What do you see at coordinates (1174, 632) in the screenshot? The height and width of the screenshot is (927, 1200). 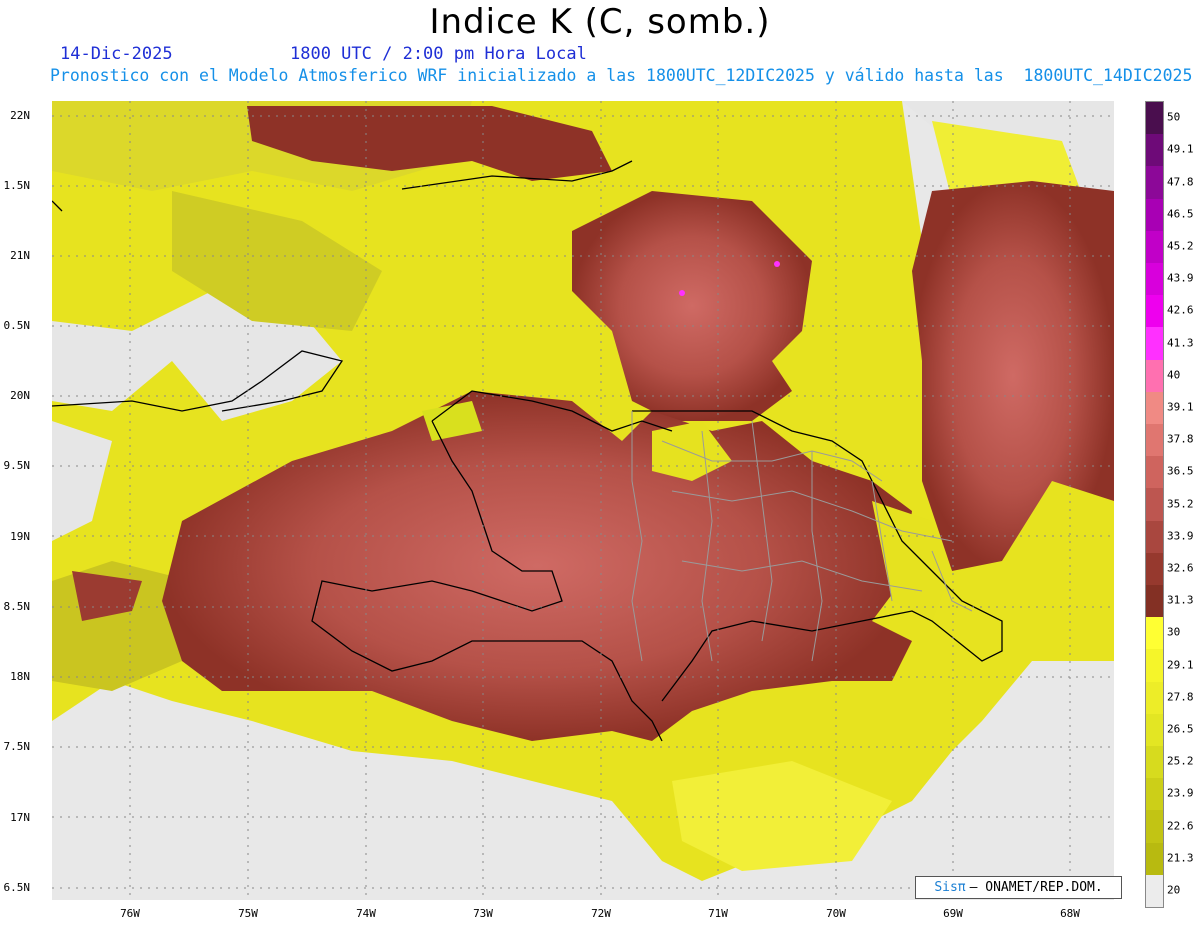 I see `colorbar-label: 30` at bounding box center [1174, 632].